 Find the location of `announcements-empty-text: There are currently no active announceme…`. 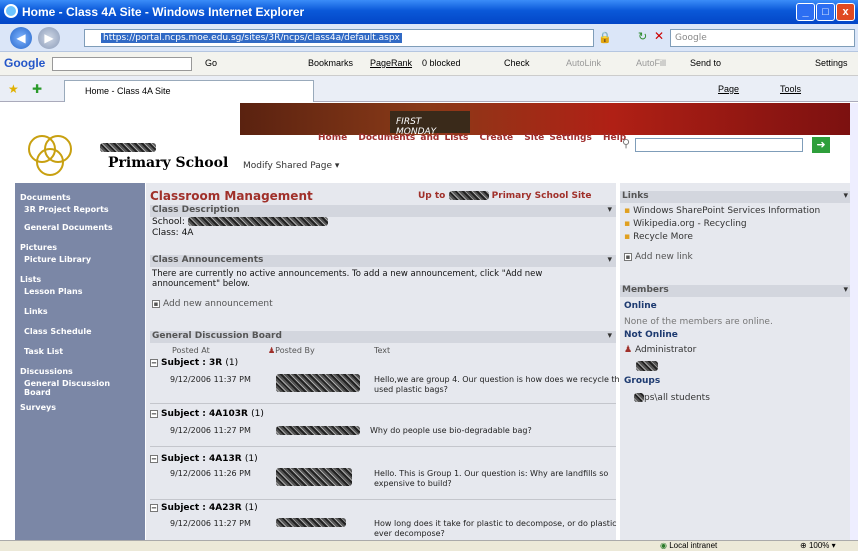

announcements-empty-text: There are currently no active announceme… is located at coordinates (347, 279).